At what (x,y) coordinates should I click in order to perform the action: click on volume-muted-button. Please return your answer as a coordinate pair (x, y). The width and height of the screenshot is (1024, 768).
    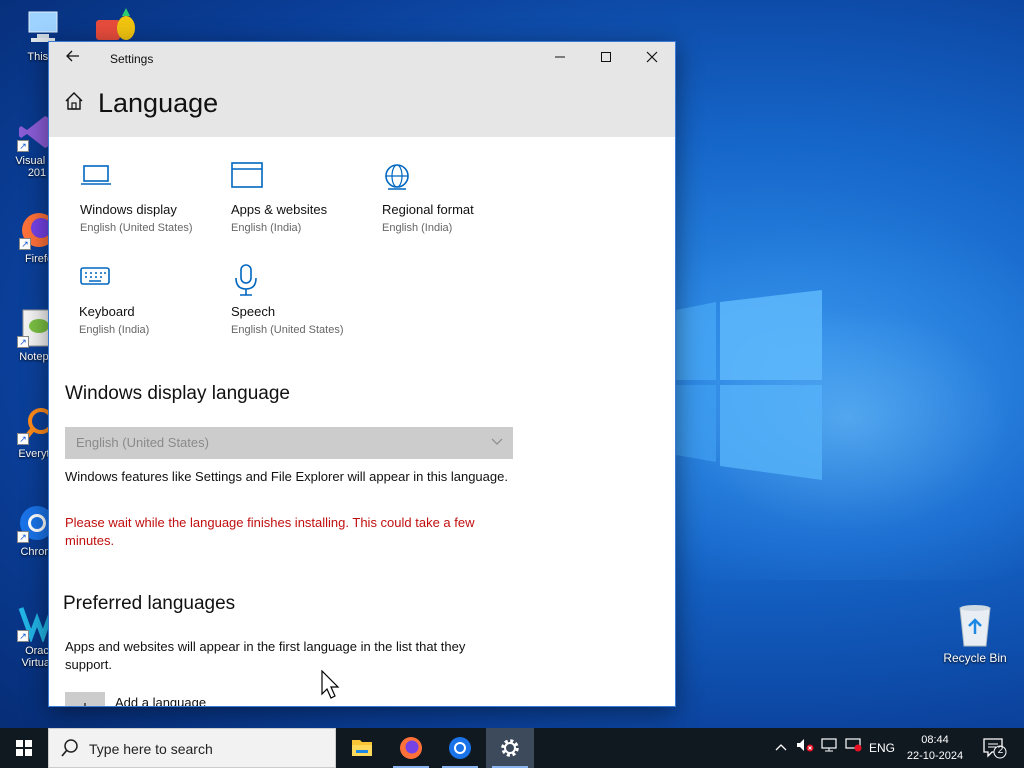
    Looking at the image, I should click on (805, 748).